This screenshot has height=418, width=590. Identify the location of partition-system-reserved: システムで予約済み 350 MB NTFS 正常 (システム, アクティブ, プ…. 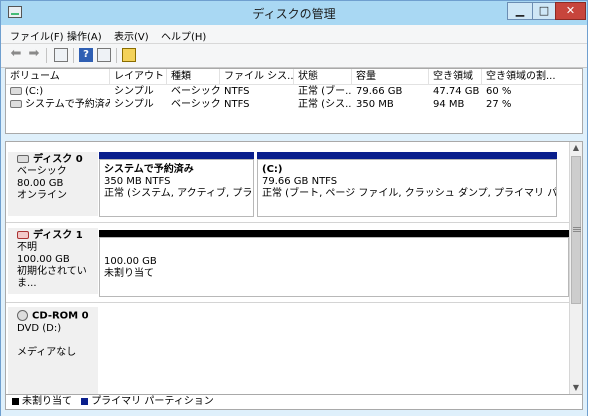
(176, 188).